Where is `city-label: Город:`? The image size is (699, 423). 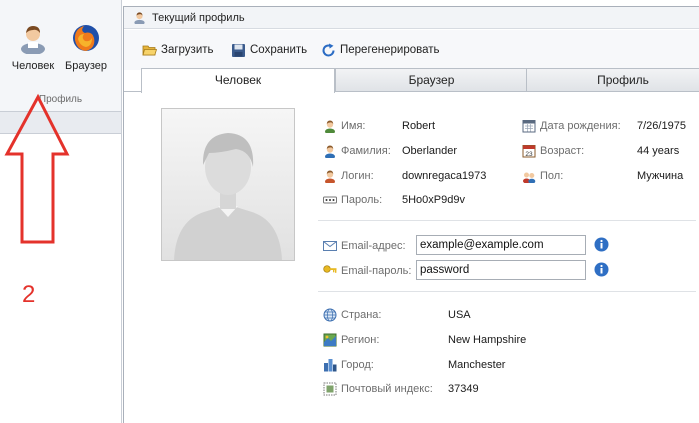 city-label: Город: is located at coordinates (357, 365).